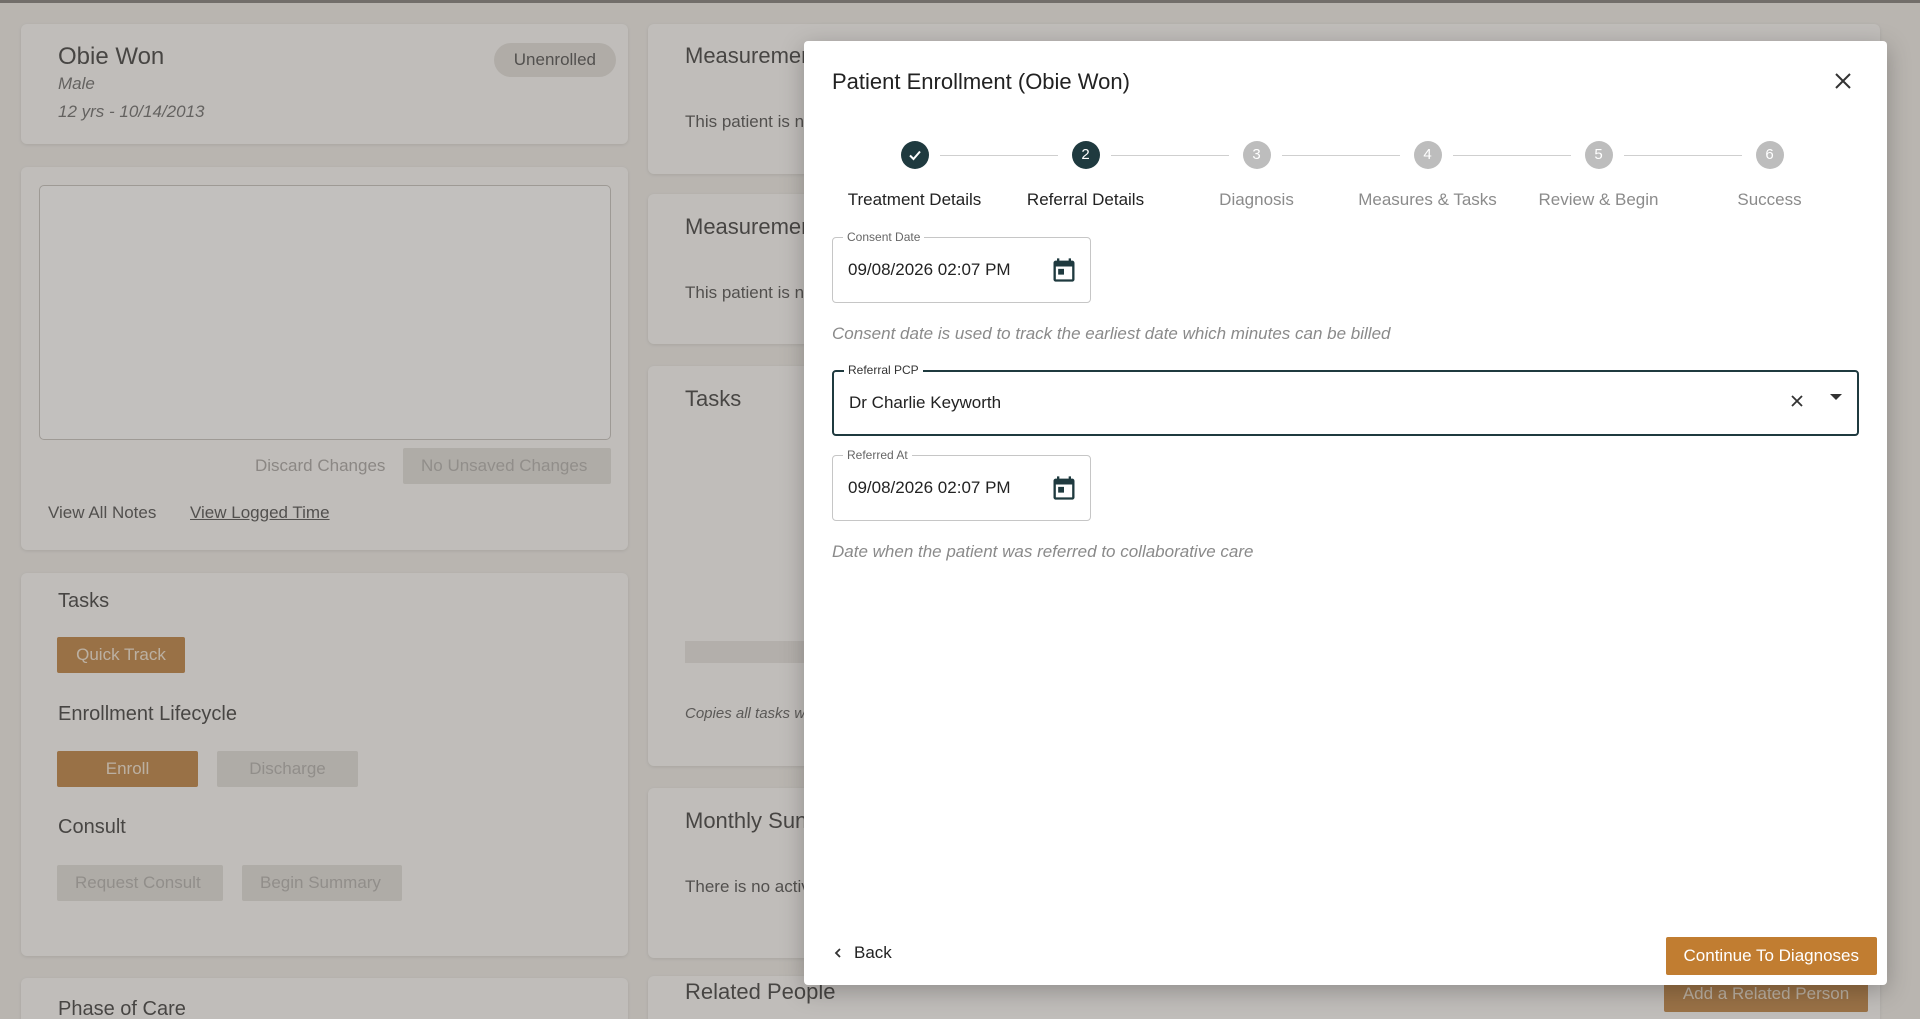 The image size is (1920, 1019). Describe the element at coordinates (981, 81) in the screenshot. I see `dialog-title: Patient Enrollment (Obie Won)` at that location.